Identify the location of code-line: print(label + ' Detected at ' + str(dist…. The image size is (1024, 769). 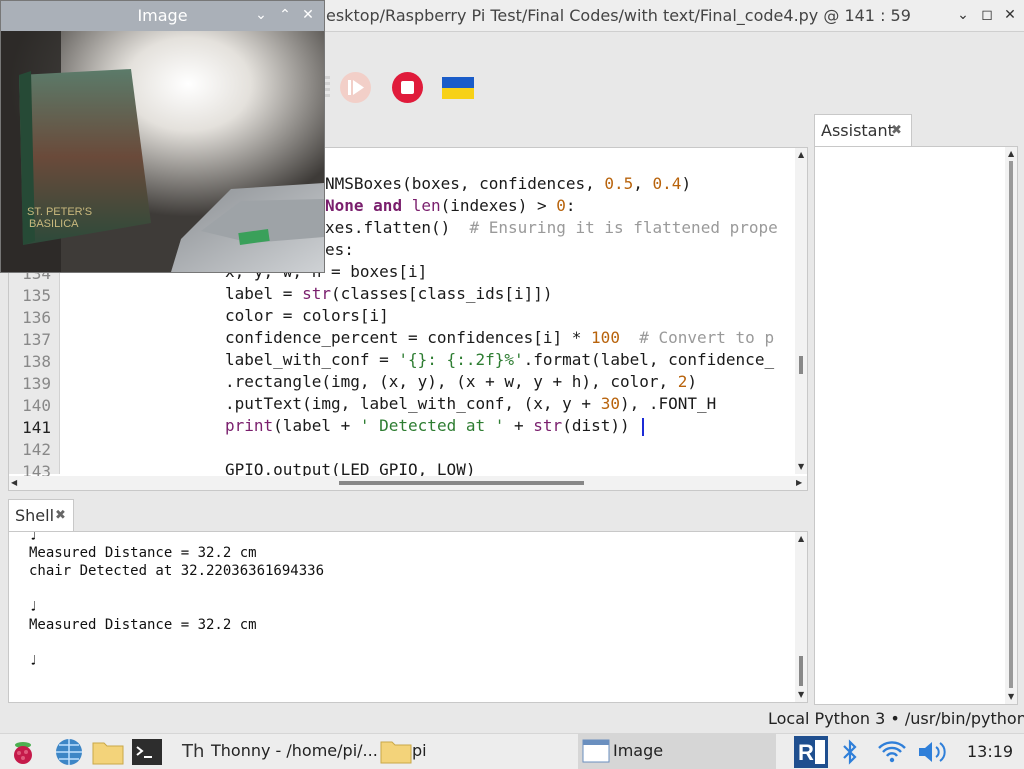
(427, 425).